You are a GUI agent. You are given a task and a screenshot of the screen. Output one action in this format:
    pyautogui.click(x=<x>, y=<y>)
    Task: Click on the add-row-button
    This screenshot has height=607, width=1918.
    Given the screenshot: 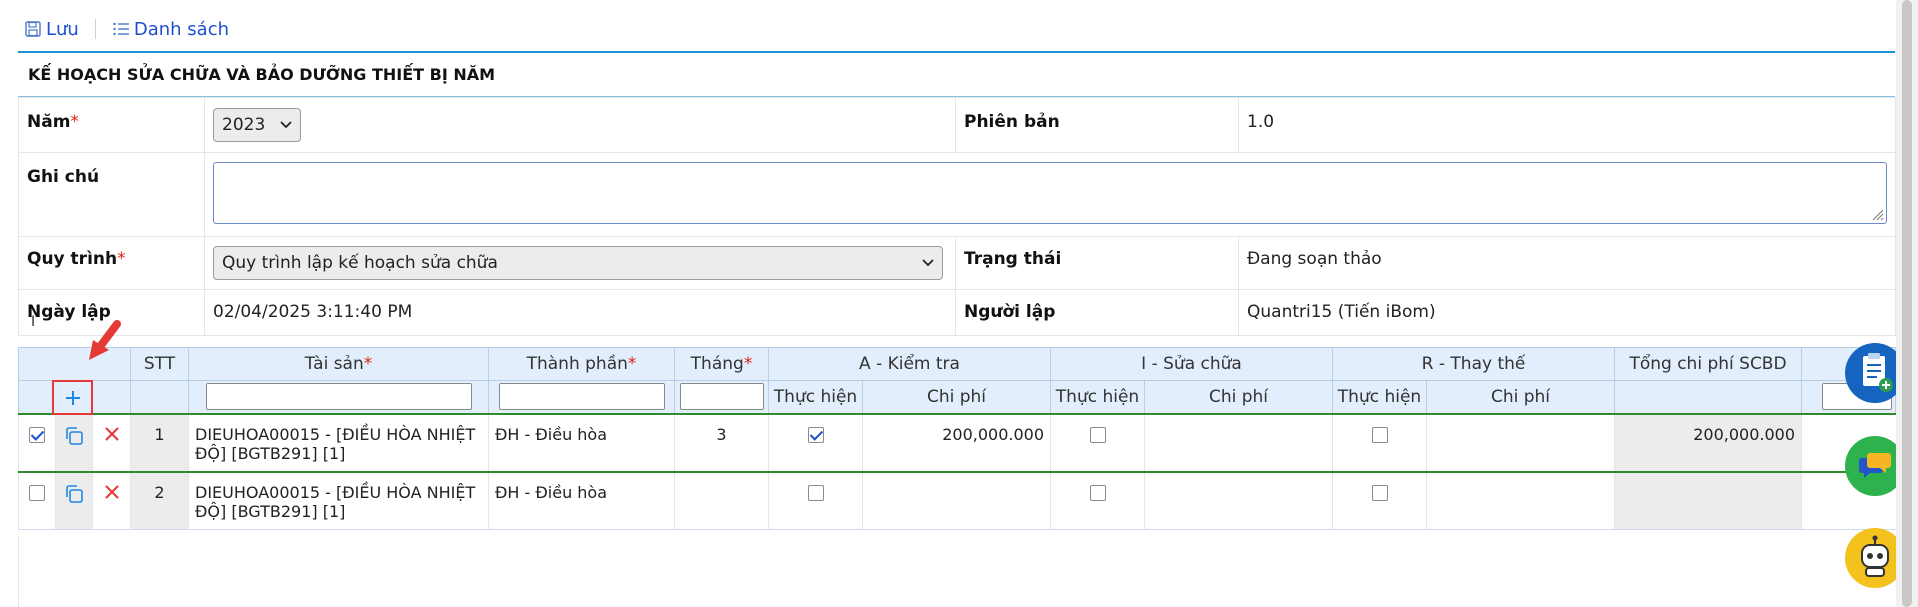 What is the action you would take?
    pyautogui.click(x=72, y=397)
    